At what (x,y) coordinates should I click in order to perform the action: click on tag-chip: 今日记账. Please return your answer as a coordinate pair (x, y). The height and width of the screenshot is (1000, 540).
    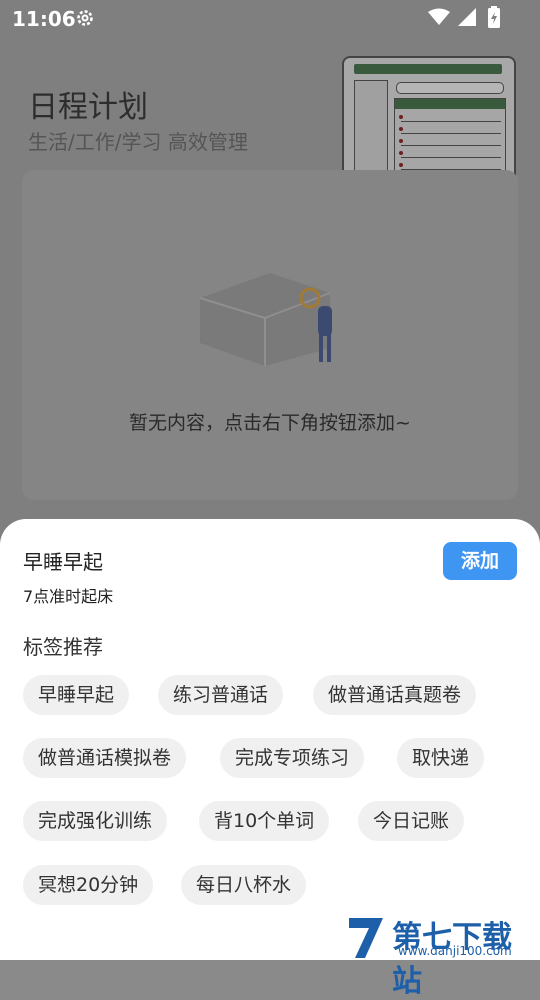
    Looking at the image, I should click on (411, 821).